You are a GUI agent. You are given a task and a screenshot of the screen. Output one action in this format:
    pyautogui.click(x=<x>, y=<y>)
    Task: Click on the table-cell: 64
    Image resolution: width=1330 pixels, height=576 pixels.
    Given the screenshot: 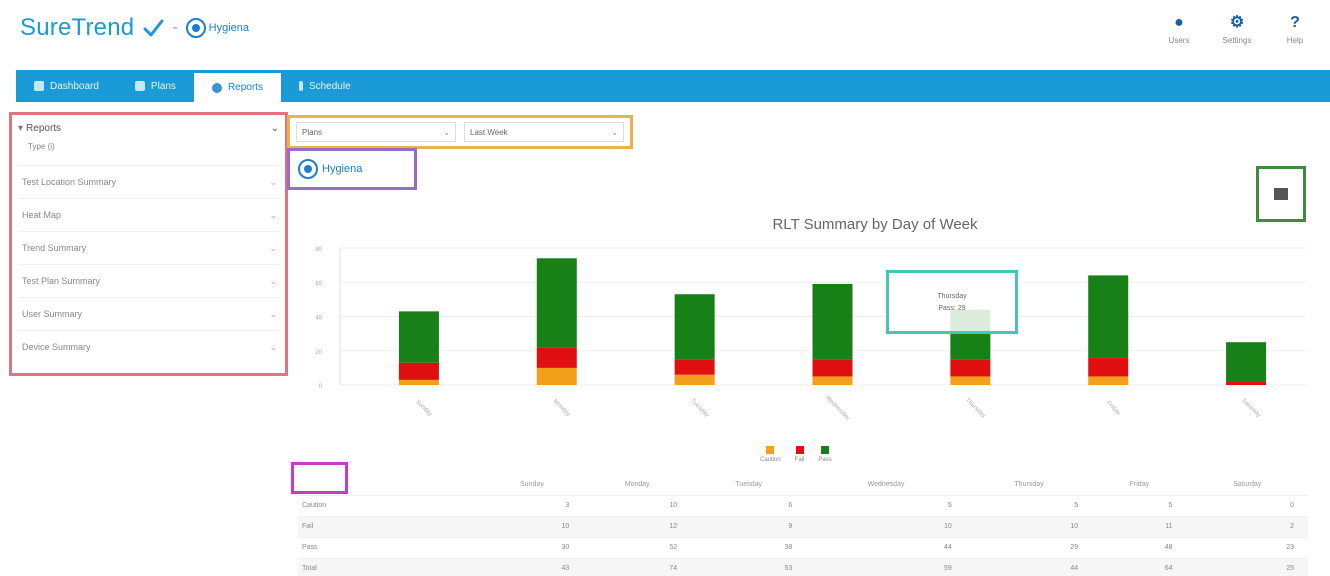 What is the action you would take?
    pyautogui.click(x=1139, y=566)
    